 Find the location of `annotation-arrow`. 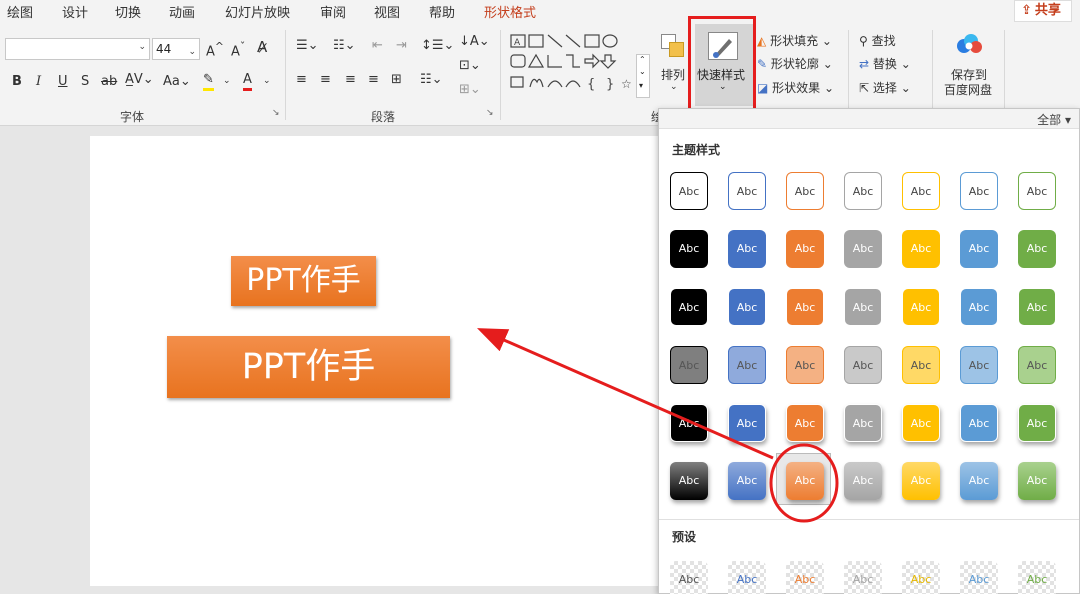

annotation-arrow is located at coordinates (625, 394).